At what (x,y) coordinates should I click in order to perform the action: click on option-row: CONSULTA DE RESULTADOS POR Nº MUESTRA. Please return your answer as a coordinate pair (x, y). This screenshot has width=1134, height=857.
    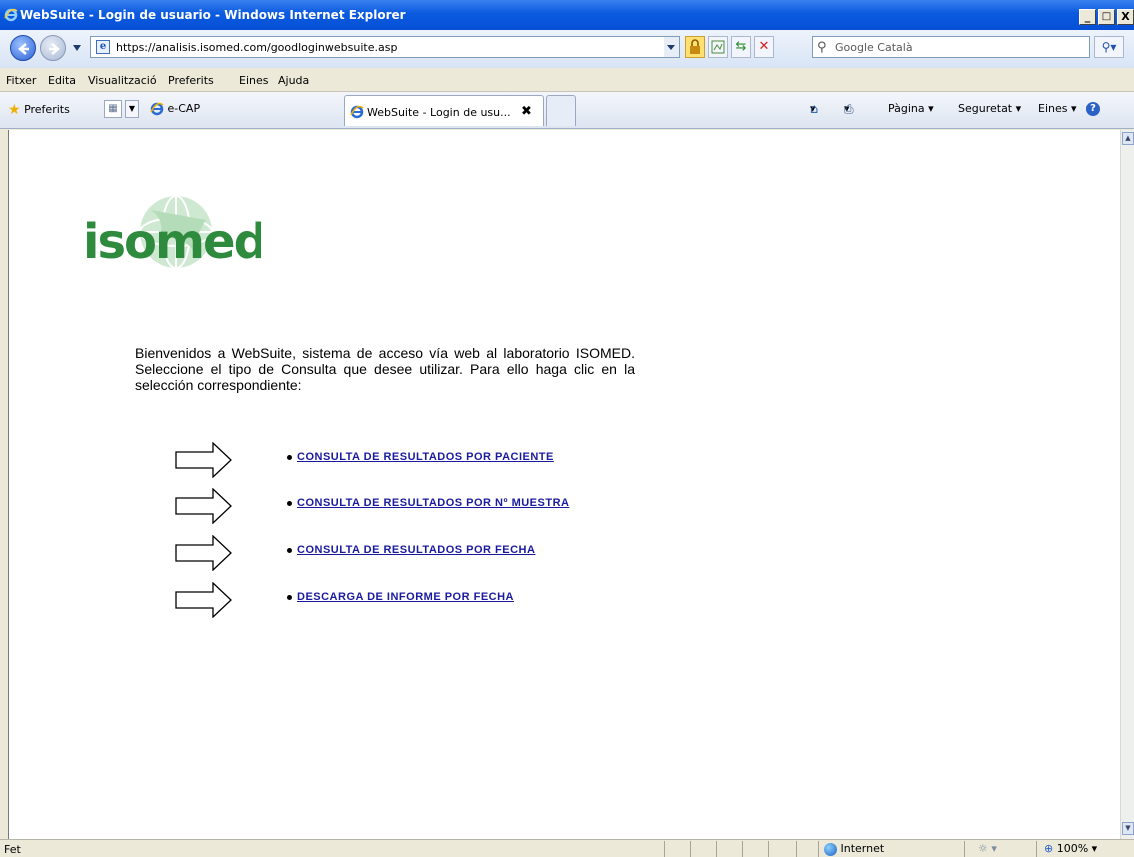
    Looking at the image, I should click on (425, 506).